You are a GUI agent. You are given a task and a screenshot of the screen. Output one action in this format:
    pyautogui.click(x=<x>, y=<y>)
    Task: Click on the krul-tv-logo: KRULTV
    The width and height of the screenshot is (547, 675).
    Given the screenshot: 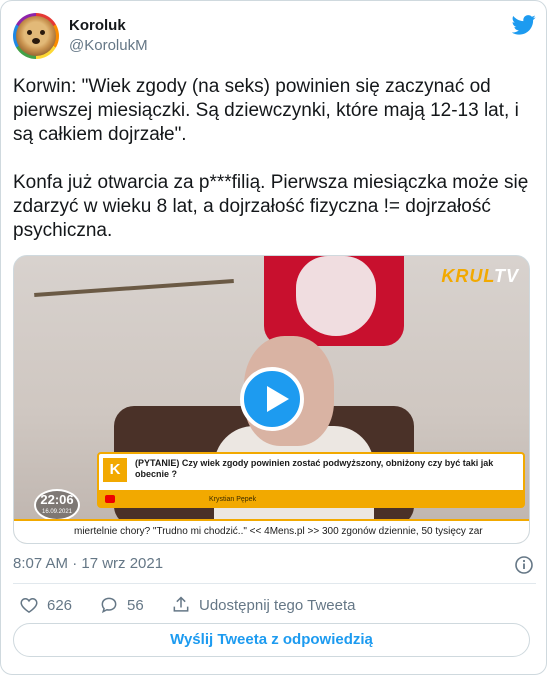 What is the action you would take?
    pyautogui.click(x=480, y=276)
    